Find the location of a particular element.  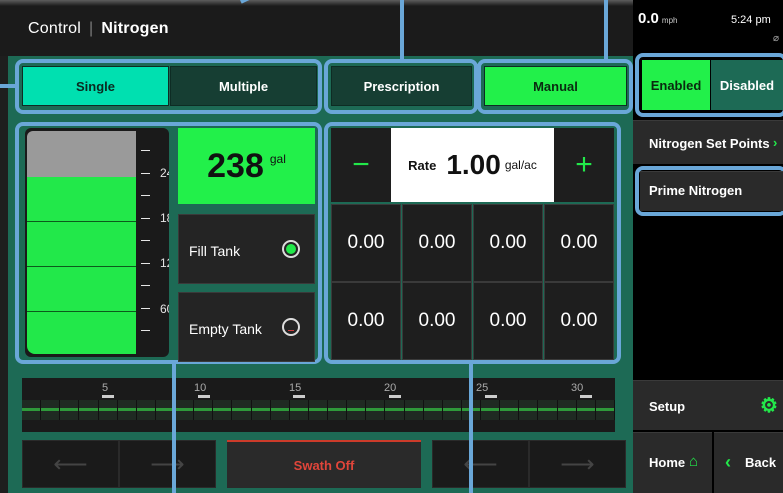

rate-label: Rate is located at coordinates (422, 165).